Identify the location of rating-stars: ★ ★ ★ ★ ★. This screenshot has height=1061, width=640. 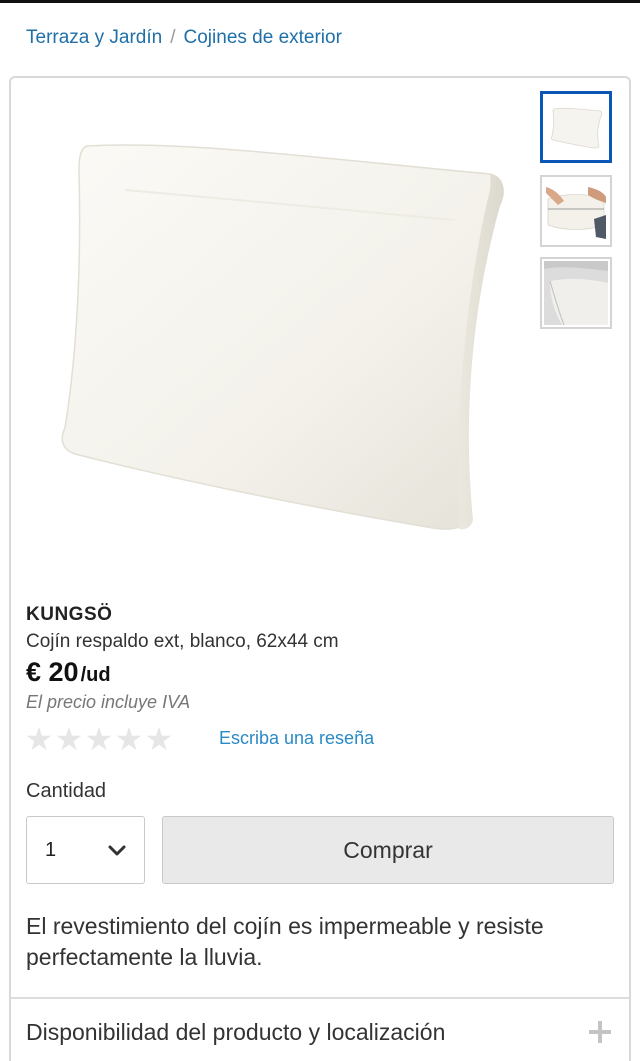
(99, 739).